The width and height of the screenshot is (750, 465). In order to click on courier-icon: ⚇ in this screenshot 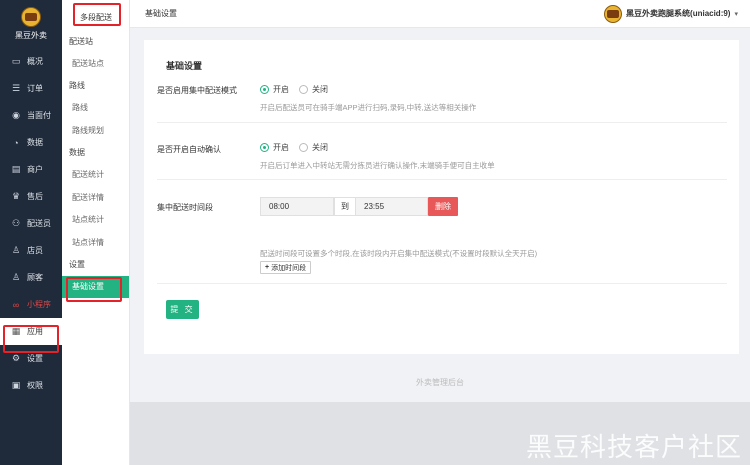, I will do `click(16, 223)`.